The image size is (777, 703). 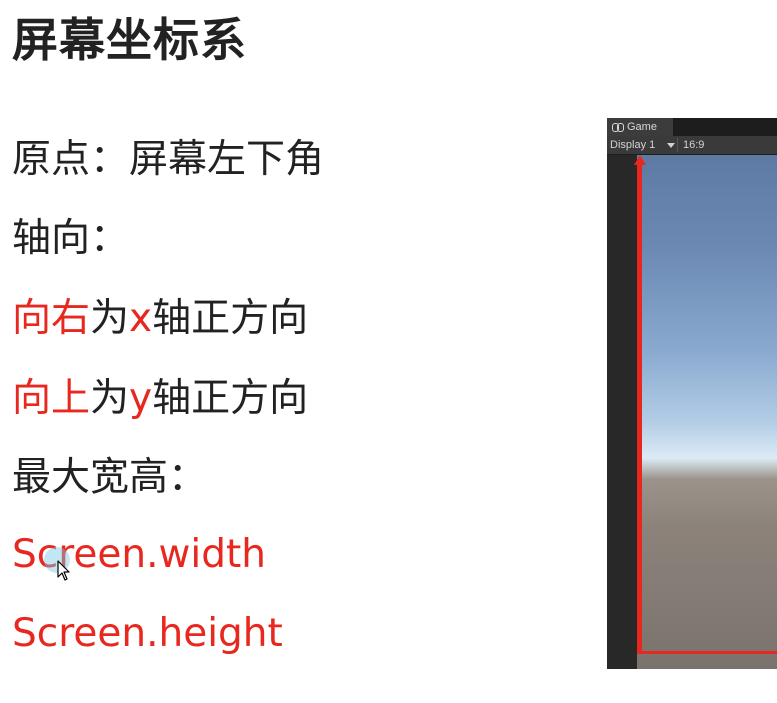 I want to click on y-direction-text: 向上, so click(x=51, y=398).